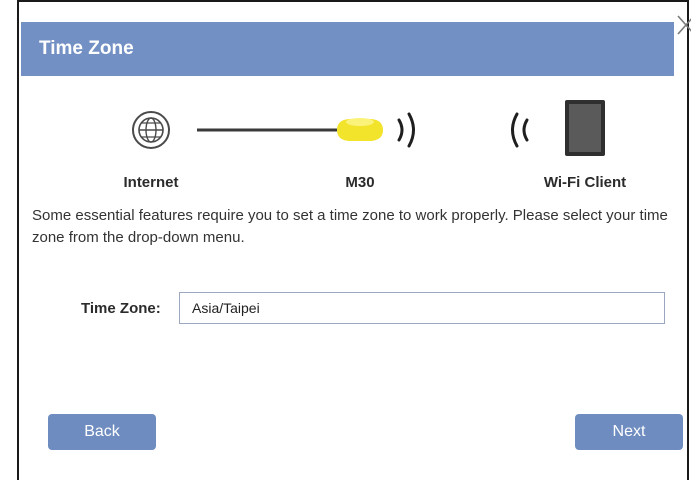  What do you see at coordinates (422, 308) in the screenshot?
I see `time-zone-dropdown: Asia/Taipei` at bounding box center [422, 308].